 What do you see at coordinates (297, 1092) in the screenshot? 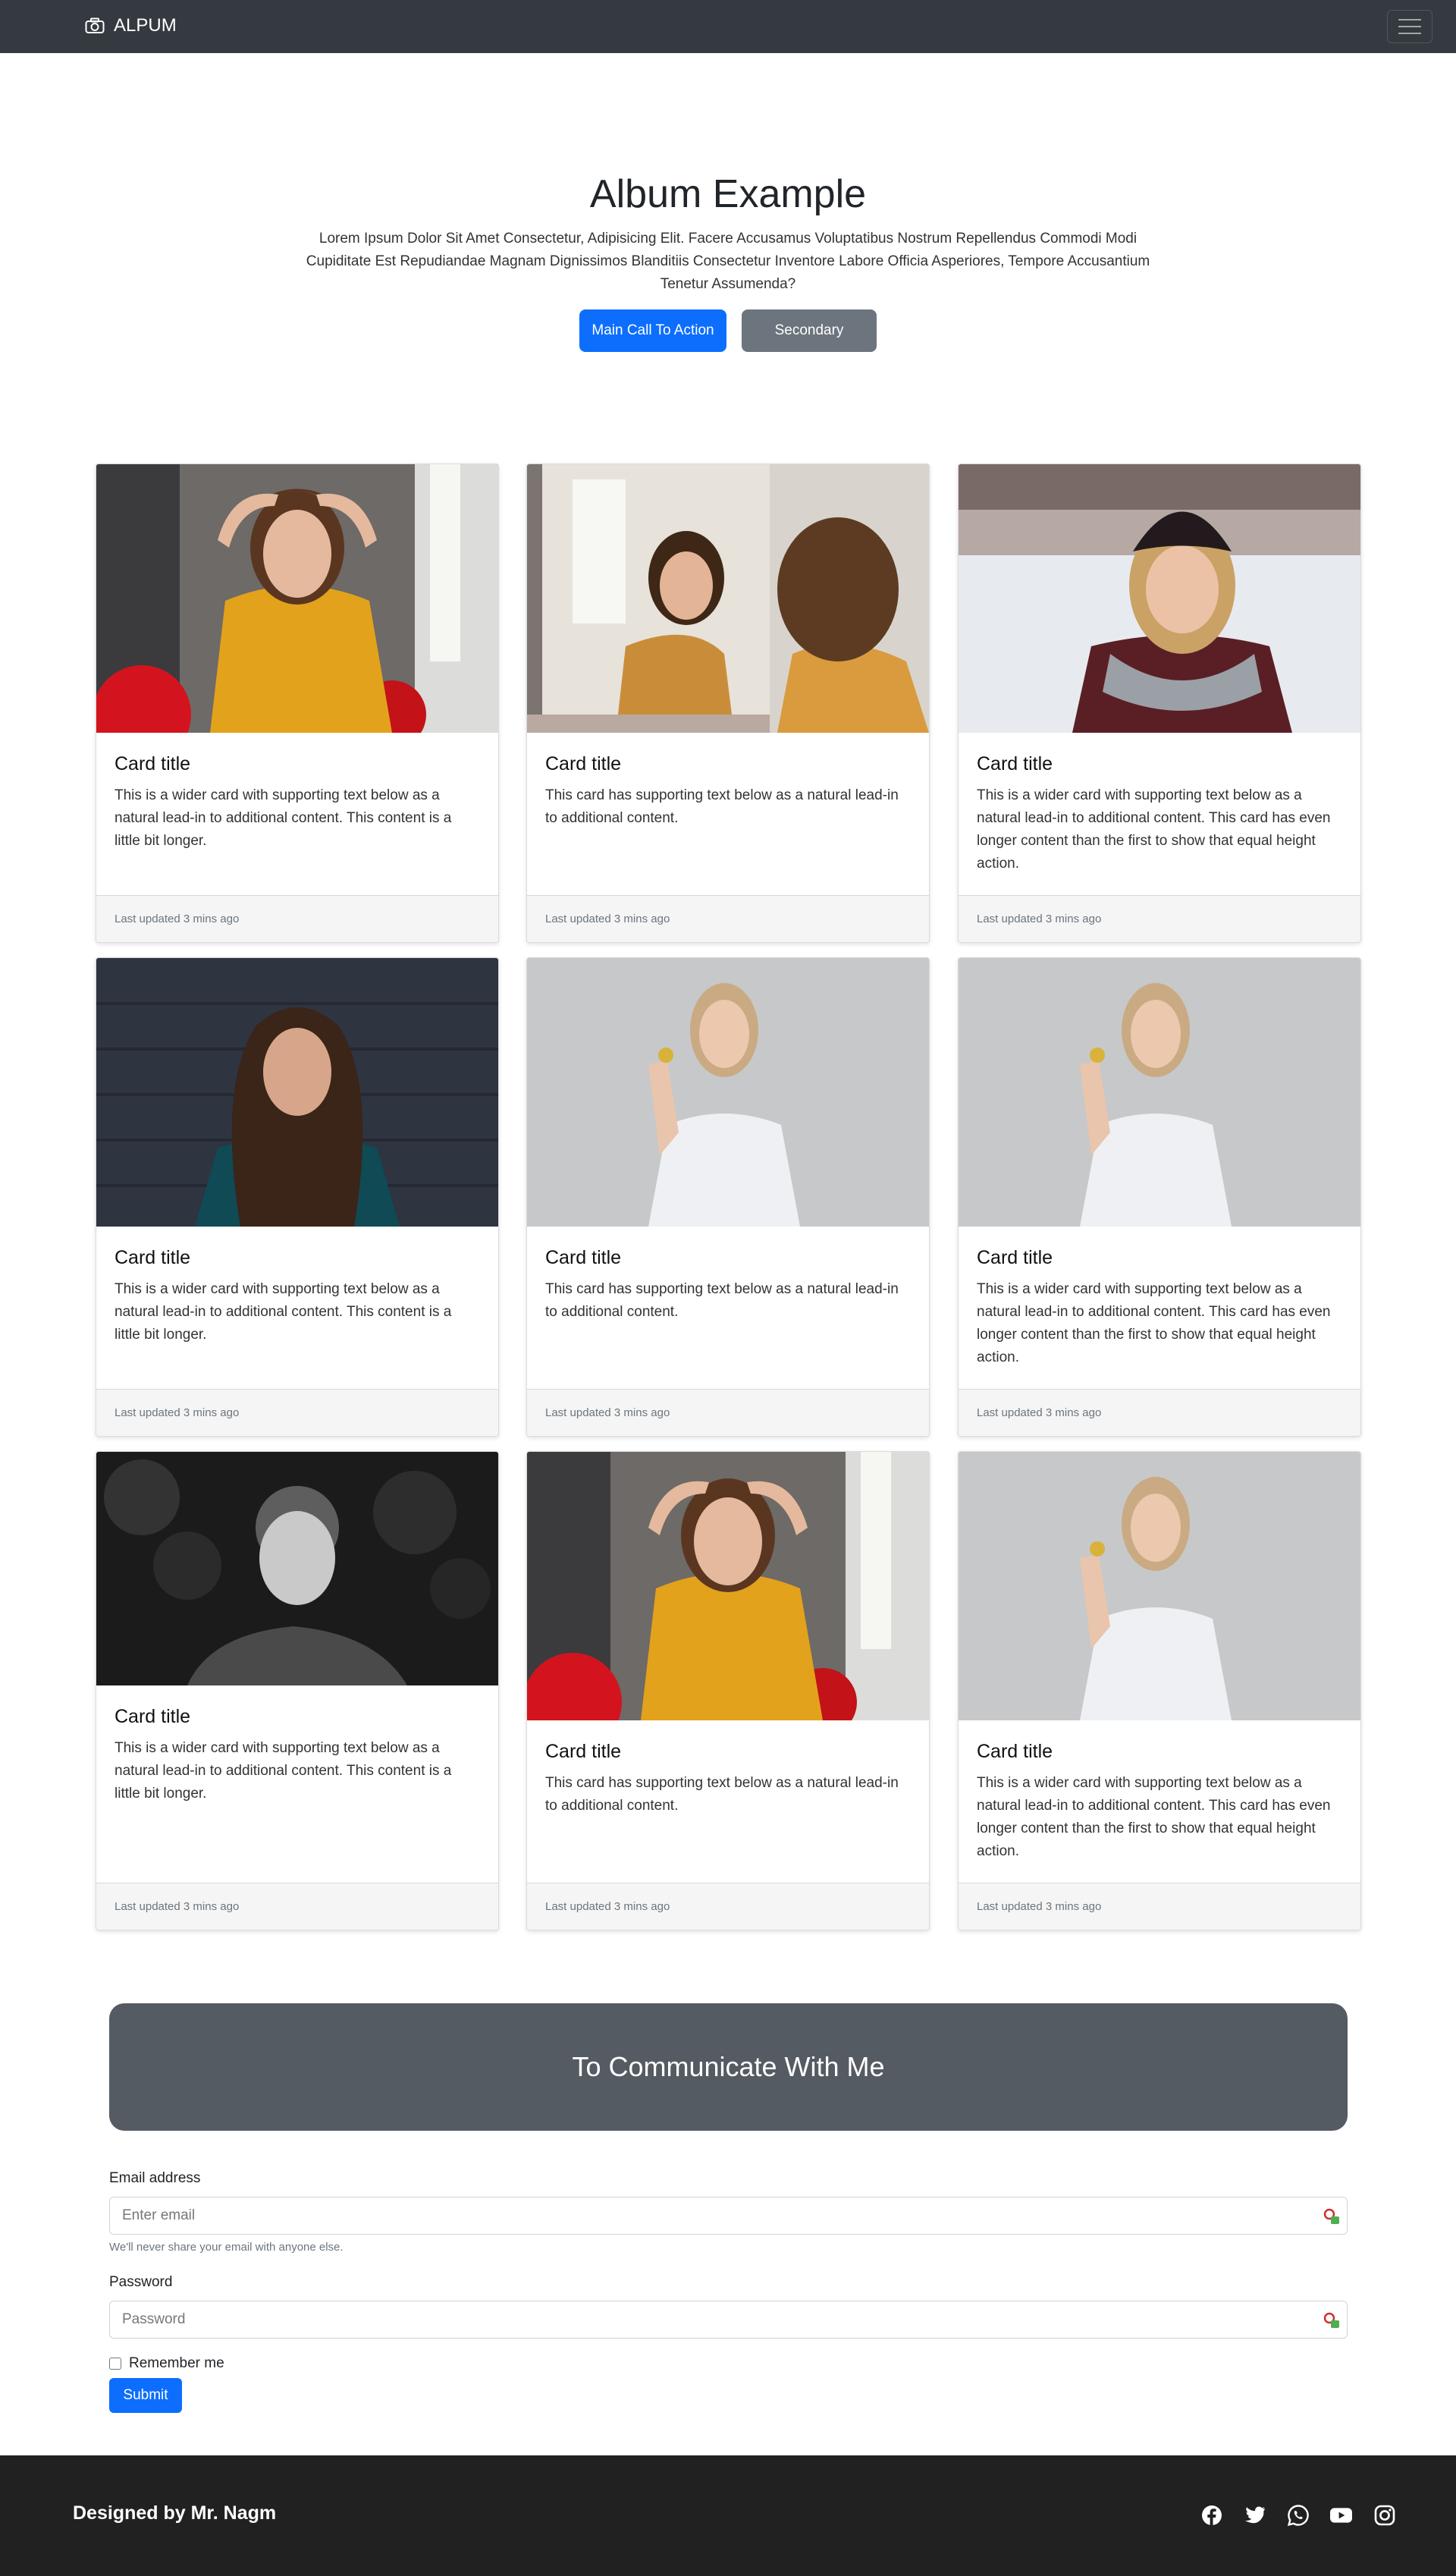
I see `woman-brick-wall-photo` at bounding box center [297, 1092].